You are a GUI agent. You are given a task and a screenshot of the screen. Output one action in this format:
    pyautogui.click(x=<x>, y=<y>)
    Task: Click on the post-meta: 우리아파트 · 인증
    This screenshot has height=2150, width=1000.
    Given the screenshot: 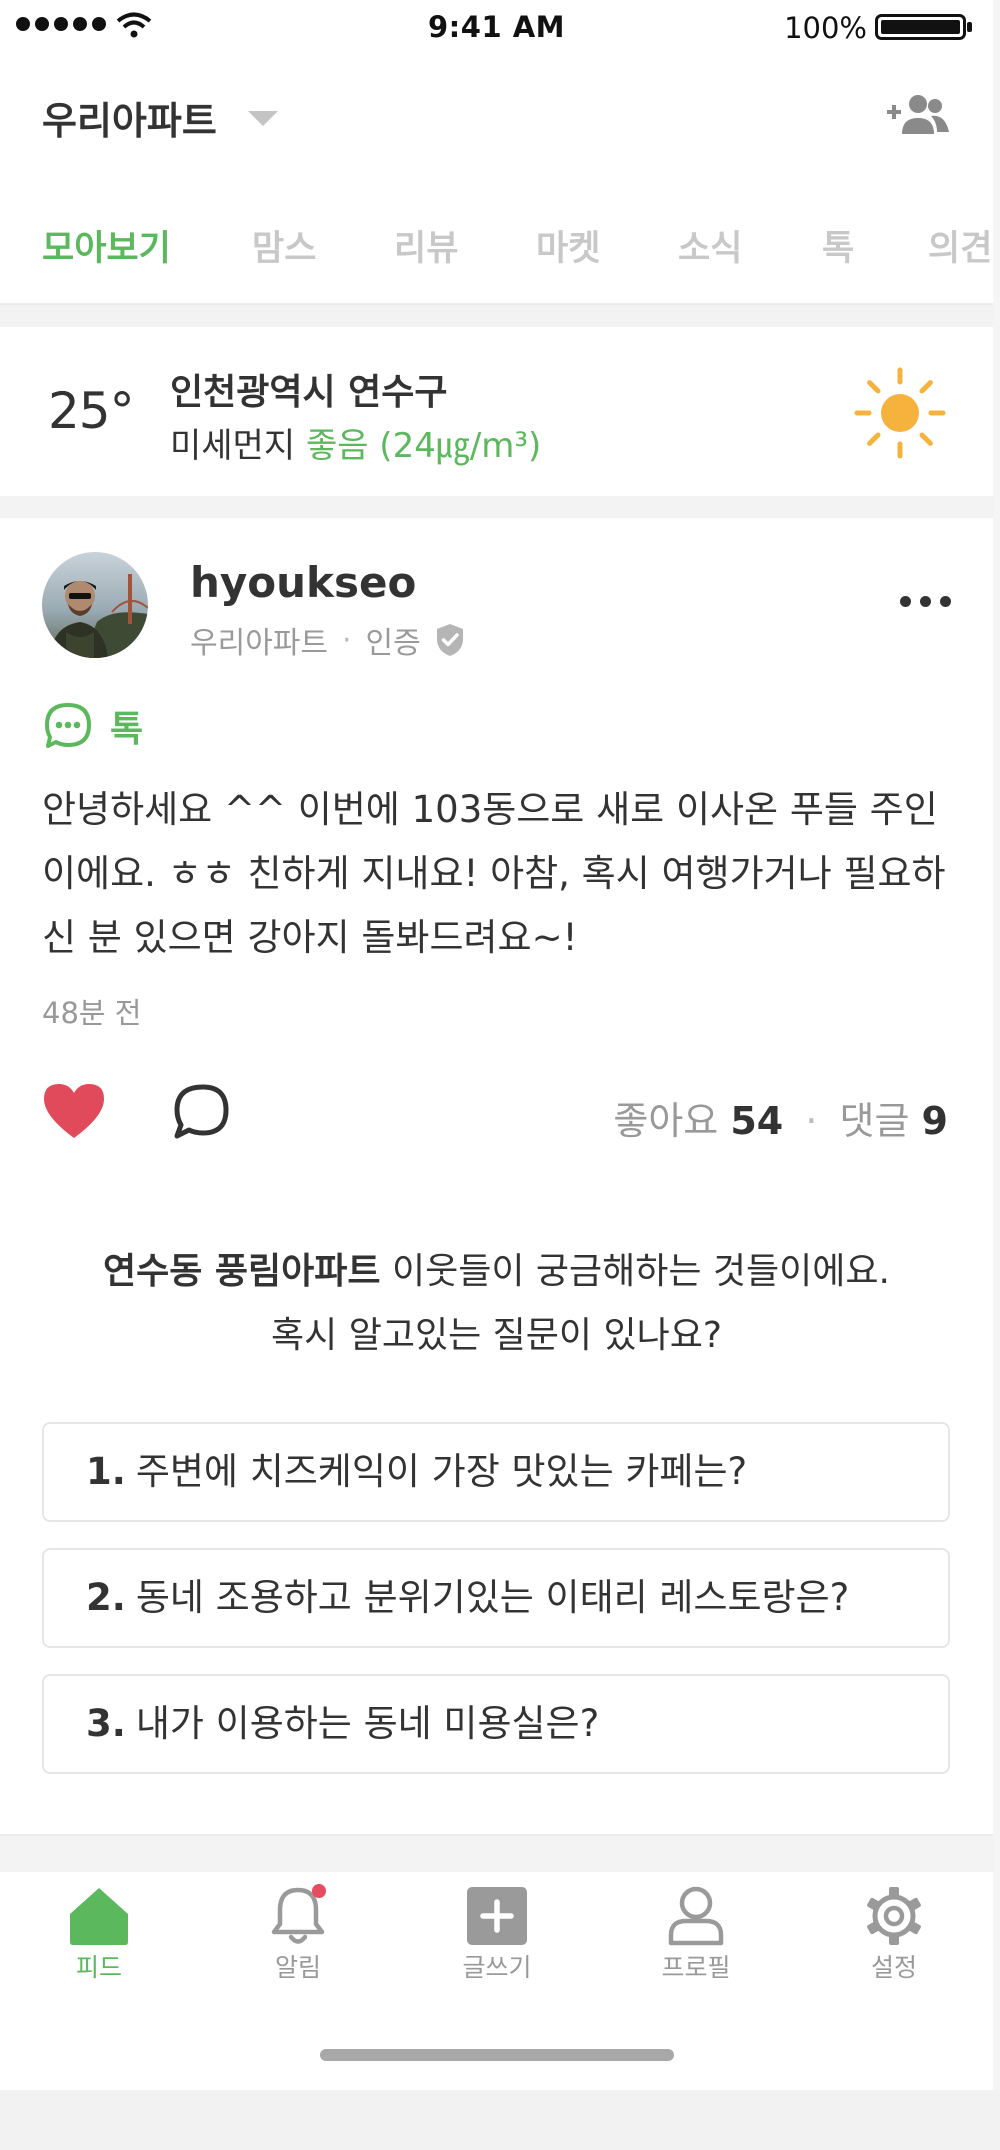 What is the action you would take?
    pyautogui.click(x=327, y=640)
    